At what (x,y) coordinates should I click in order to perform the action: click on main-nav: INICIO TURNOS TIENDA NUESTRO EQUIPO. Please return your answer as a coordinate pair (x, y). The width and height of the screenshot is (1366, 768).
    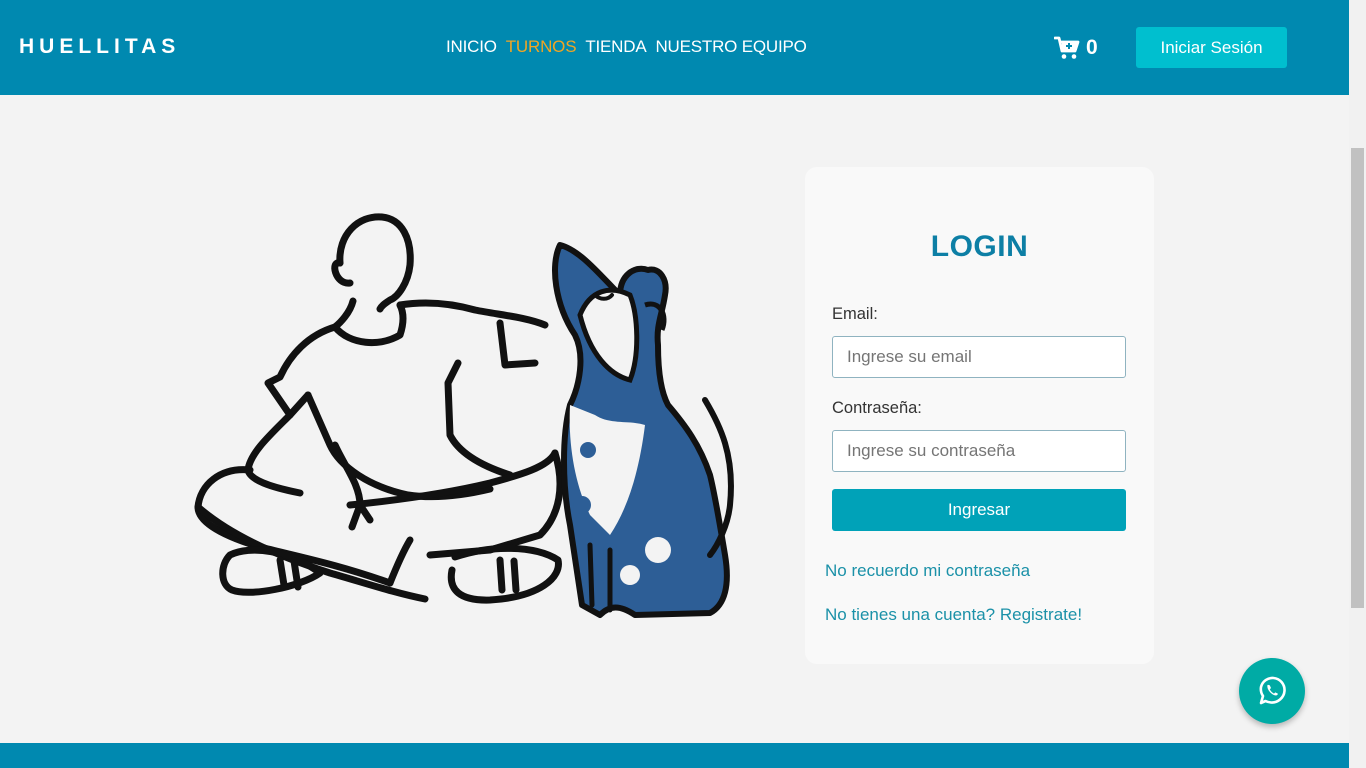
    Looking at the image, I should click on (626, 47).